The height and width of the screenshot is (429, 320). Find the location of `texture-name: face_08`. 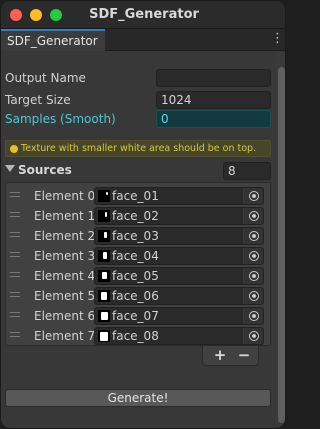

texture-name: face_08 is located at coordinates (135, 336).